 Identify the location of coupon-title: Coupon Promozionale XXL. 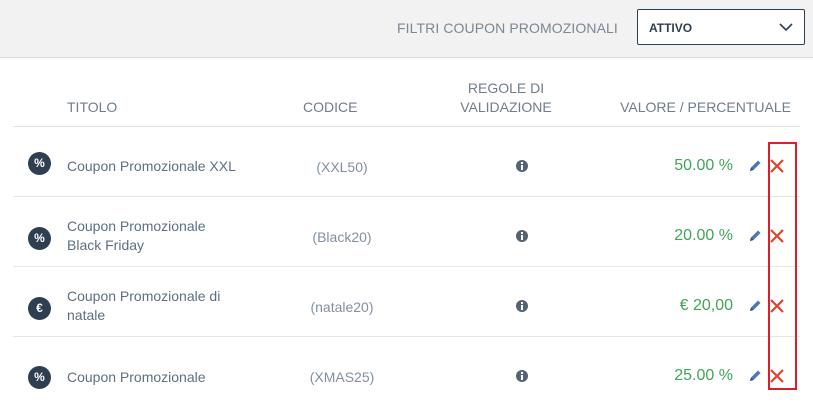
(151, 166).